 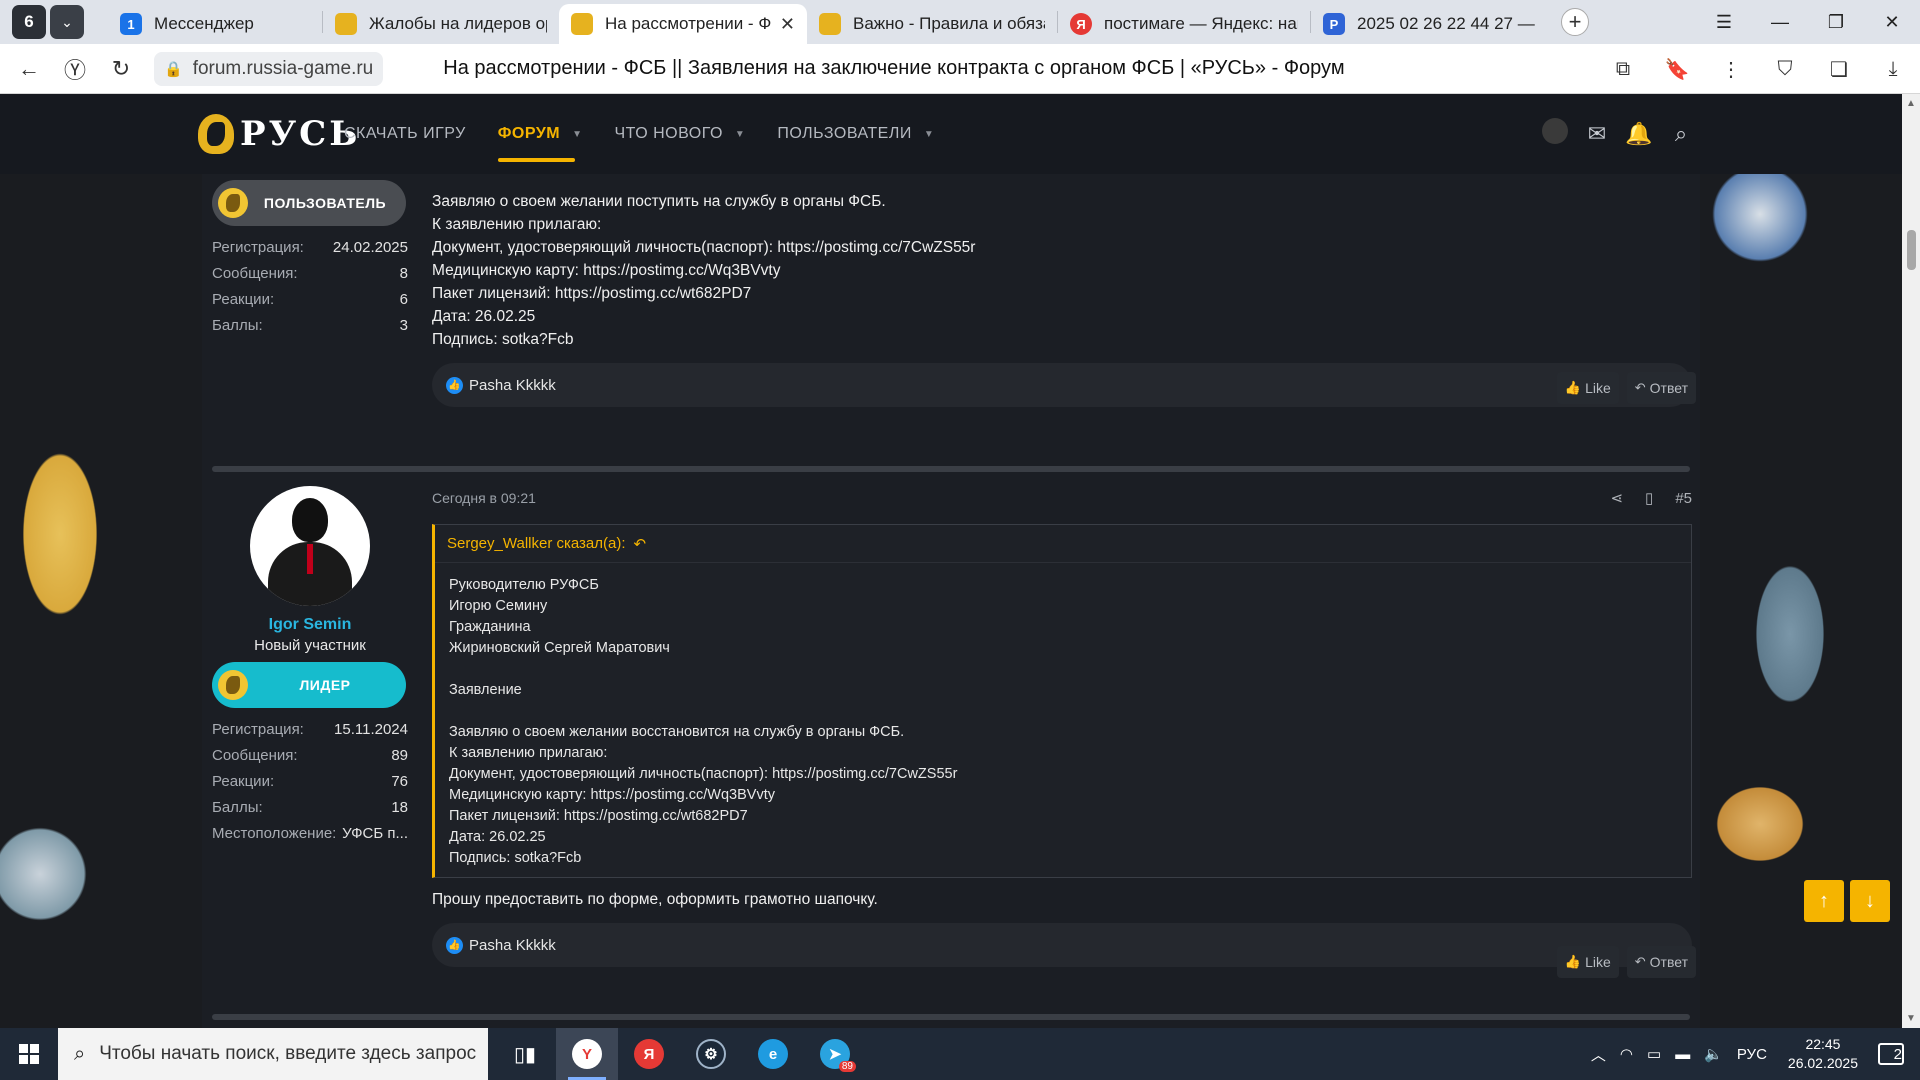 I want to click on jump-to-quote-icon: ↶, so click(x=640, y=544).